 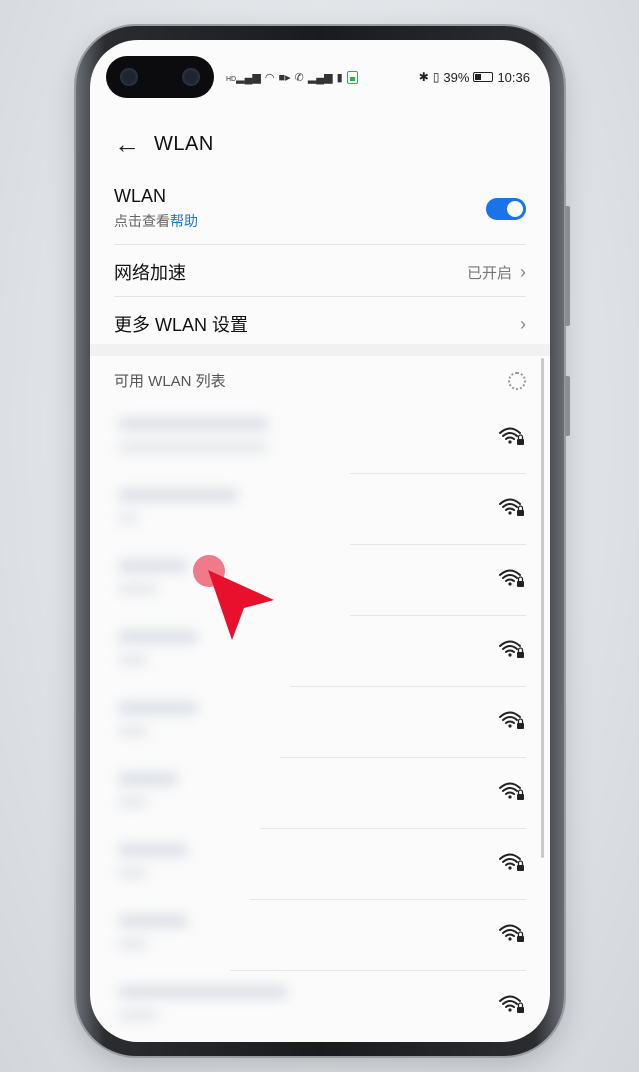 I want to click on power-button, so click(x=567, y=406).